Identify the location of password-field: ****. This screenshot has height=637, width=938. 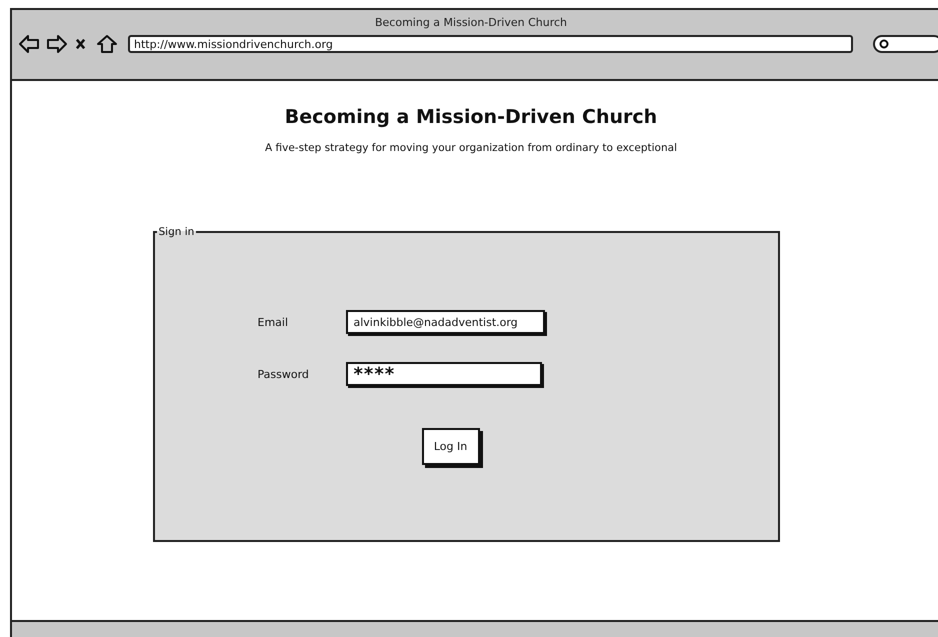
(444, 374).